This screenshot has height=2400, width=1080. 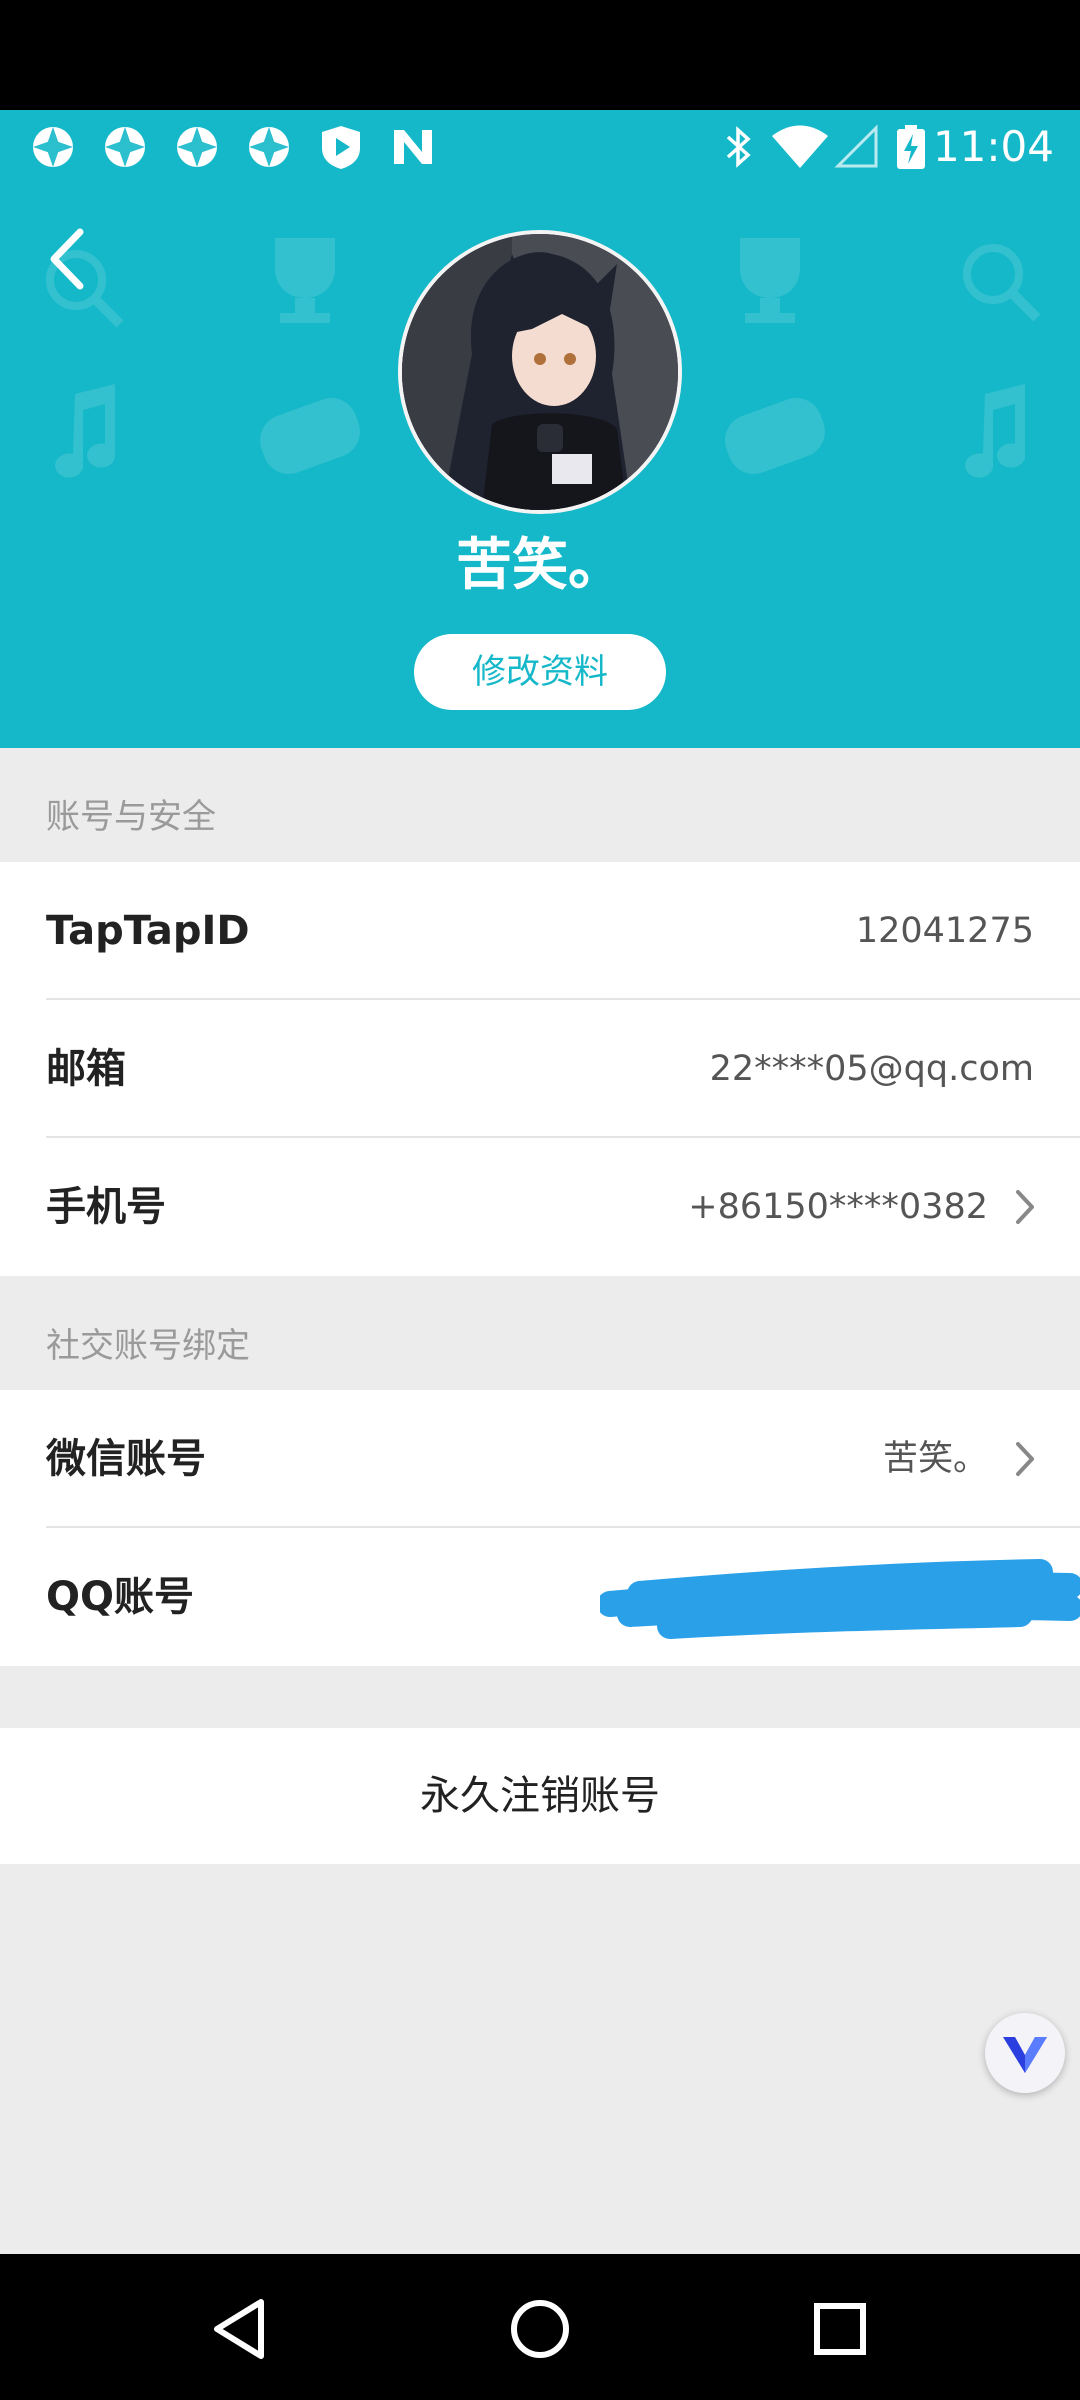 I want to click on avatar, so click(x=540, y=372).